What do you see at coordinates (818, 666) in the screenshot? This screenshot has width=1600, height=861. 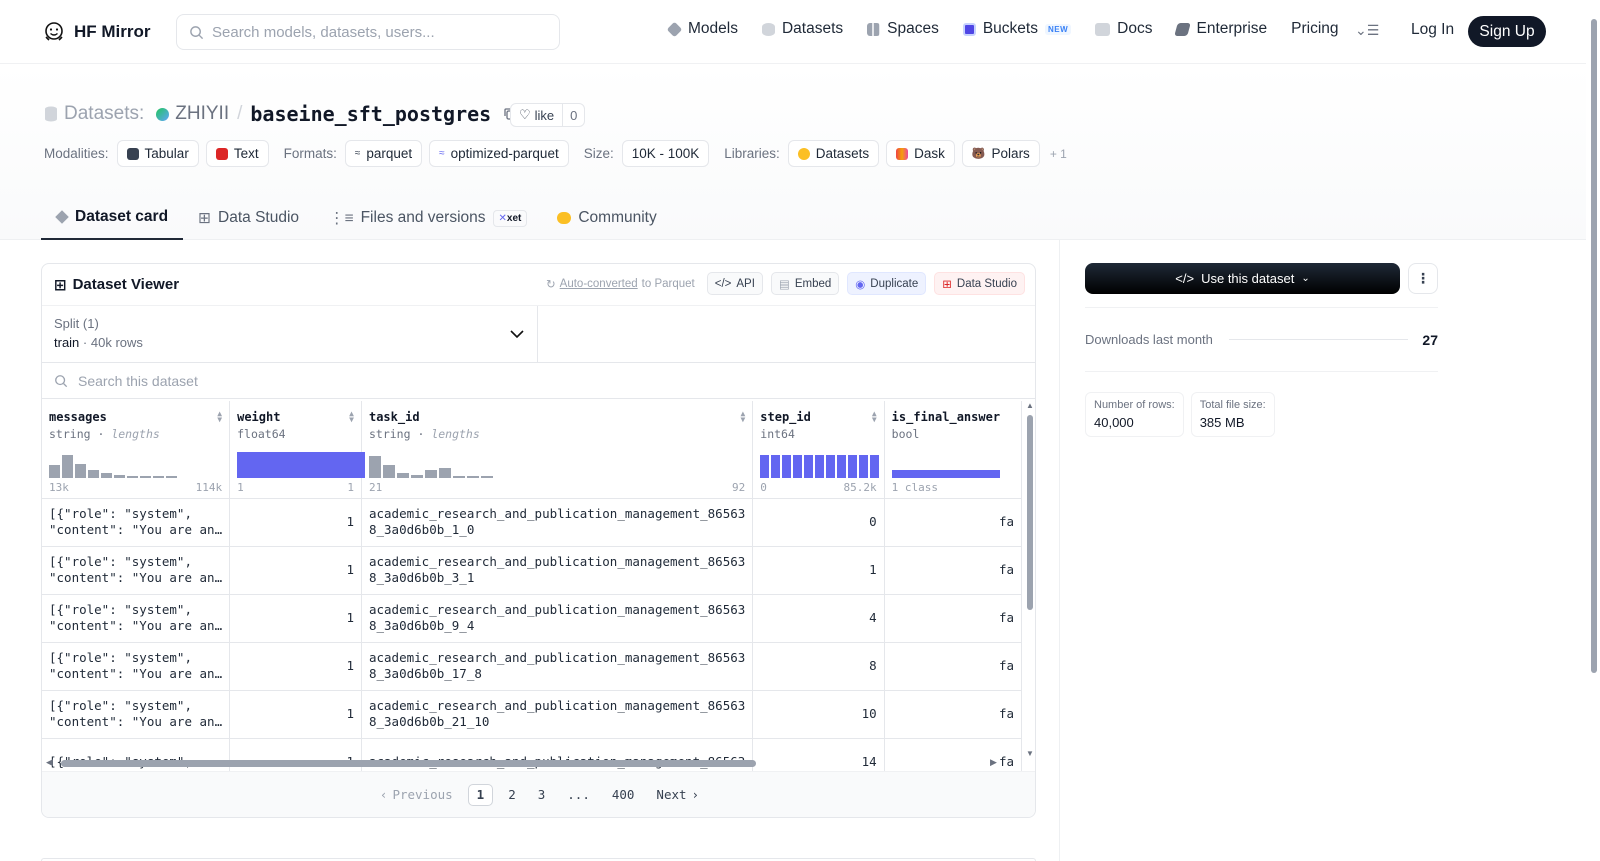 I see `cell-step-id: 8` at bounding box center [818, 666].